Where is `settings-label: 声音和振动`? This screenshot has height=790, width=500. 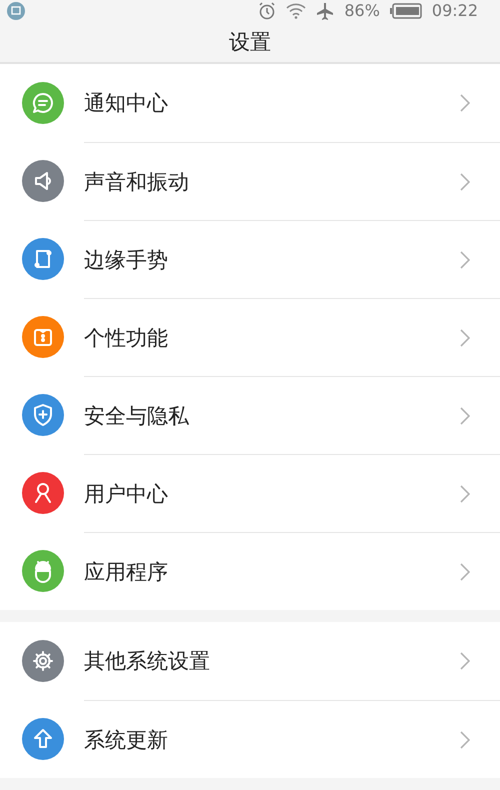
settings-label: 声音和振动 is located at coordinates (137, 182).